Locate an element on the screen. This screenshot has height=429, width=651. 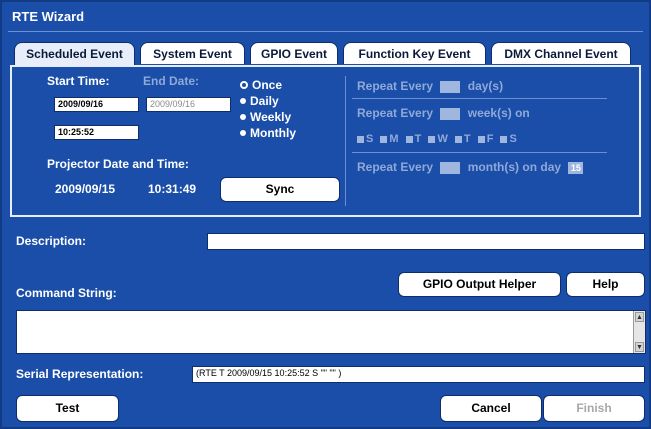
radio-once-label: Once is located at coordinates (267, 85).